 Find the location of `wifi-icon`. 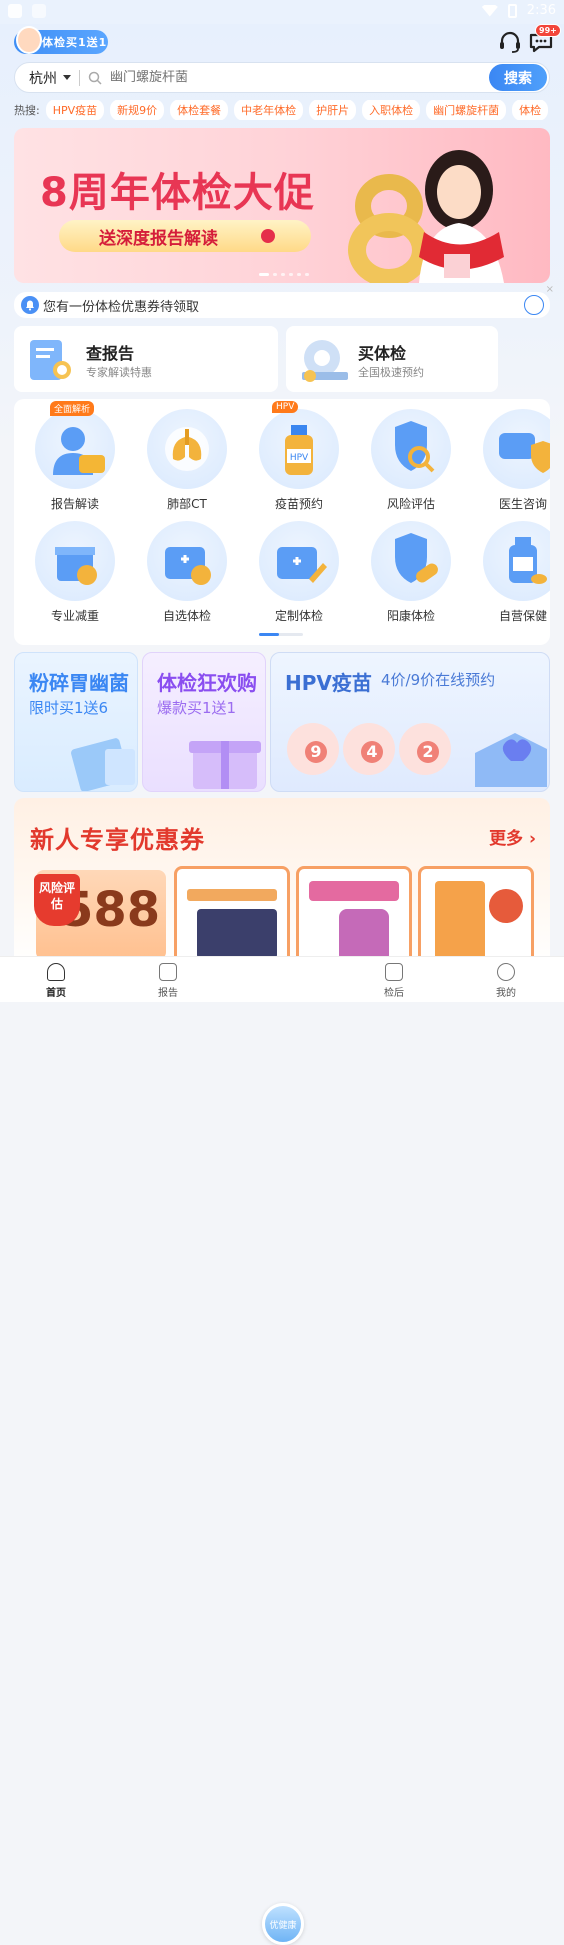

wifi-icon is located at coordinates (489, 10).